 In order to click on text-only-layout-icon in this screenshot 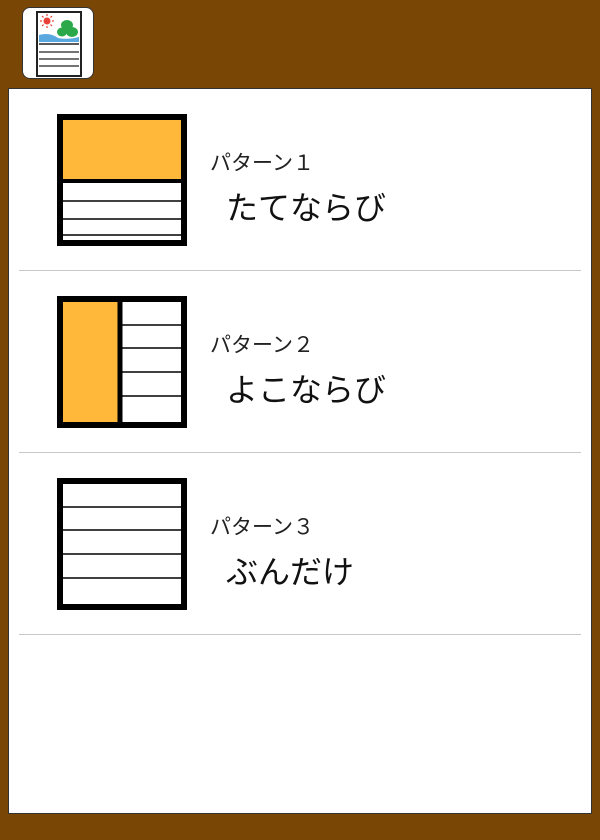, I will do `click(122, 544)`.